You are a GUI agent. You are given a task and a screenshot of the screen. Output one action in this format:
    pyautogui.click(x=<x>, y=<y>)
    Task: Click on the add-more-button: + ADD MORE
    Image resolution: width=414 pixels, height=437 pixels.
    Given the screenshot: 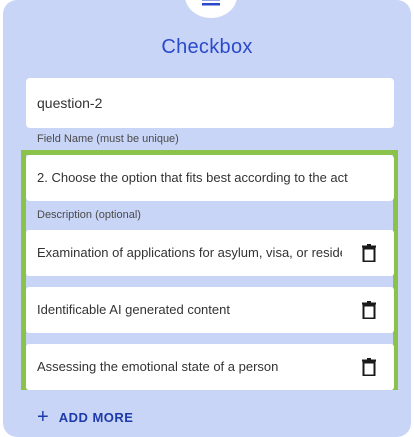 What is the action you would take?
    pyautogui.click(x=85, y=417)
    